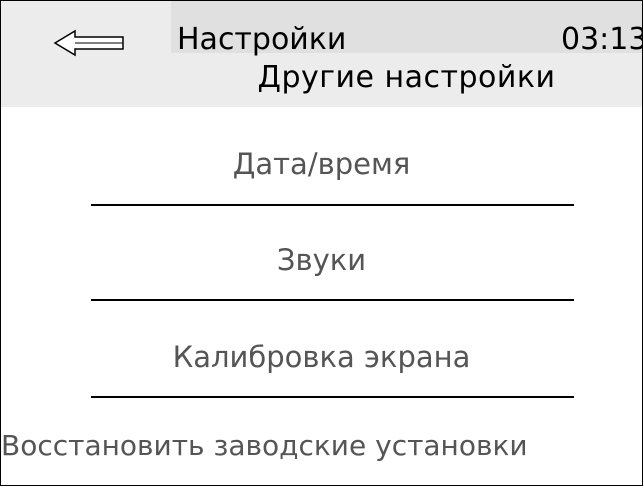  I want to click on clock-time: 03:13, so click(602, 39).